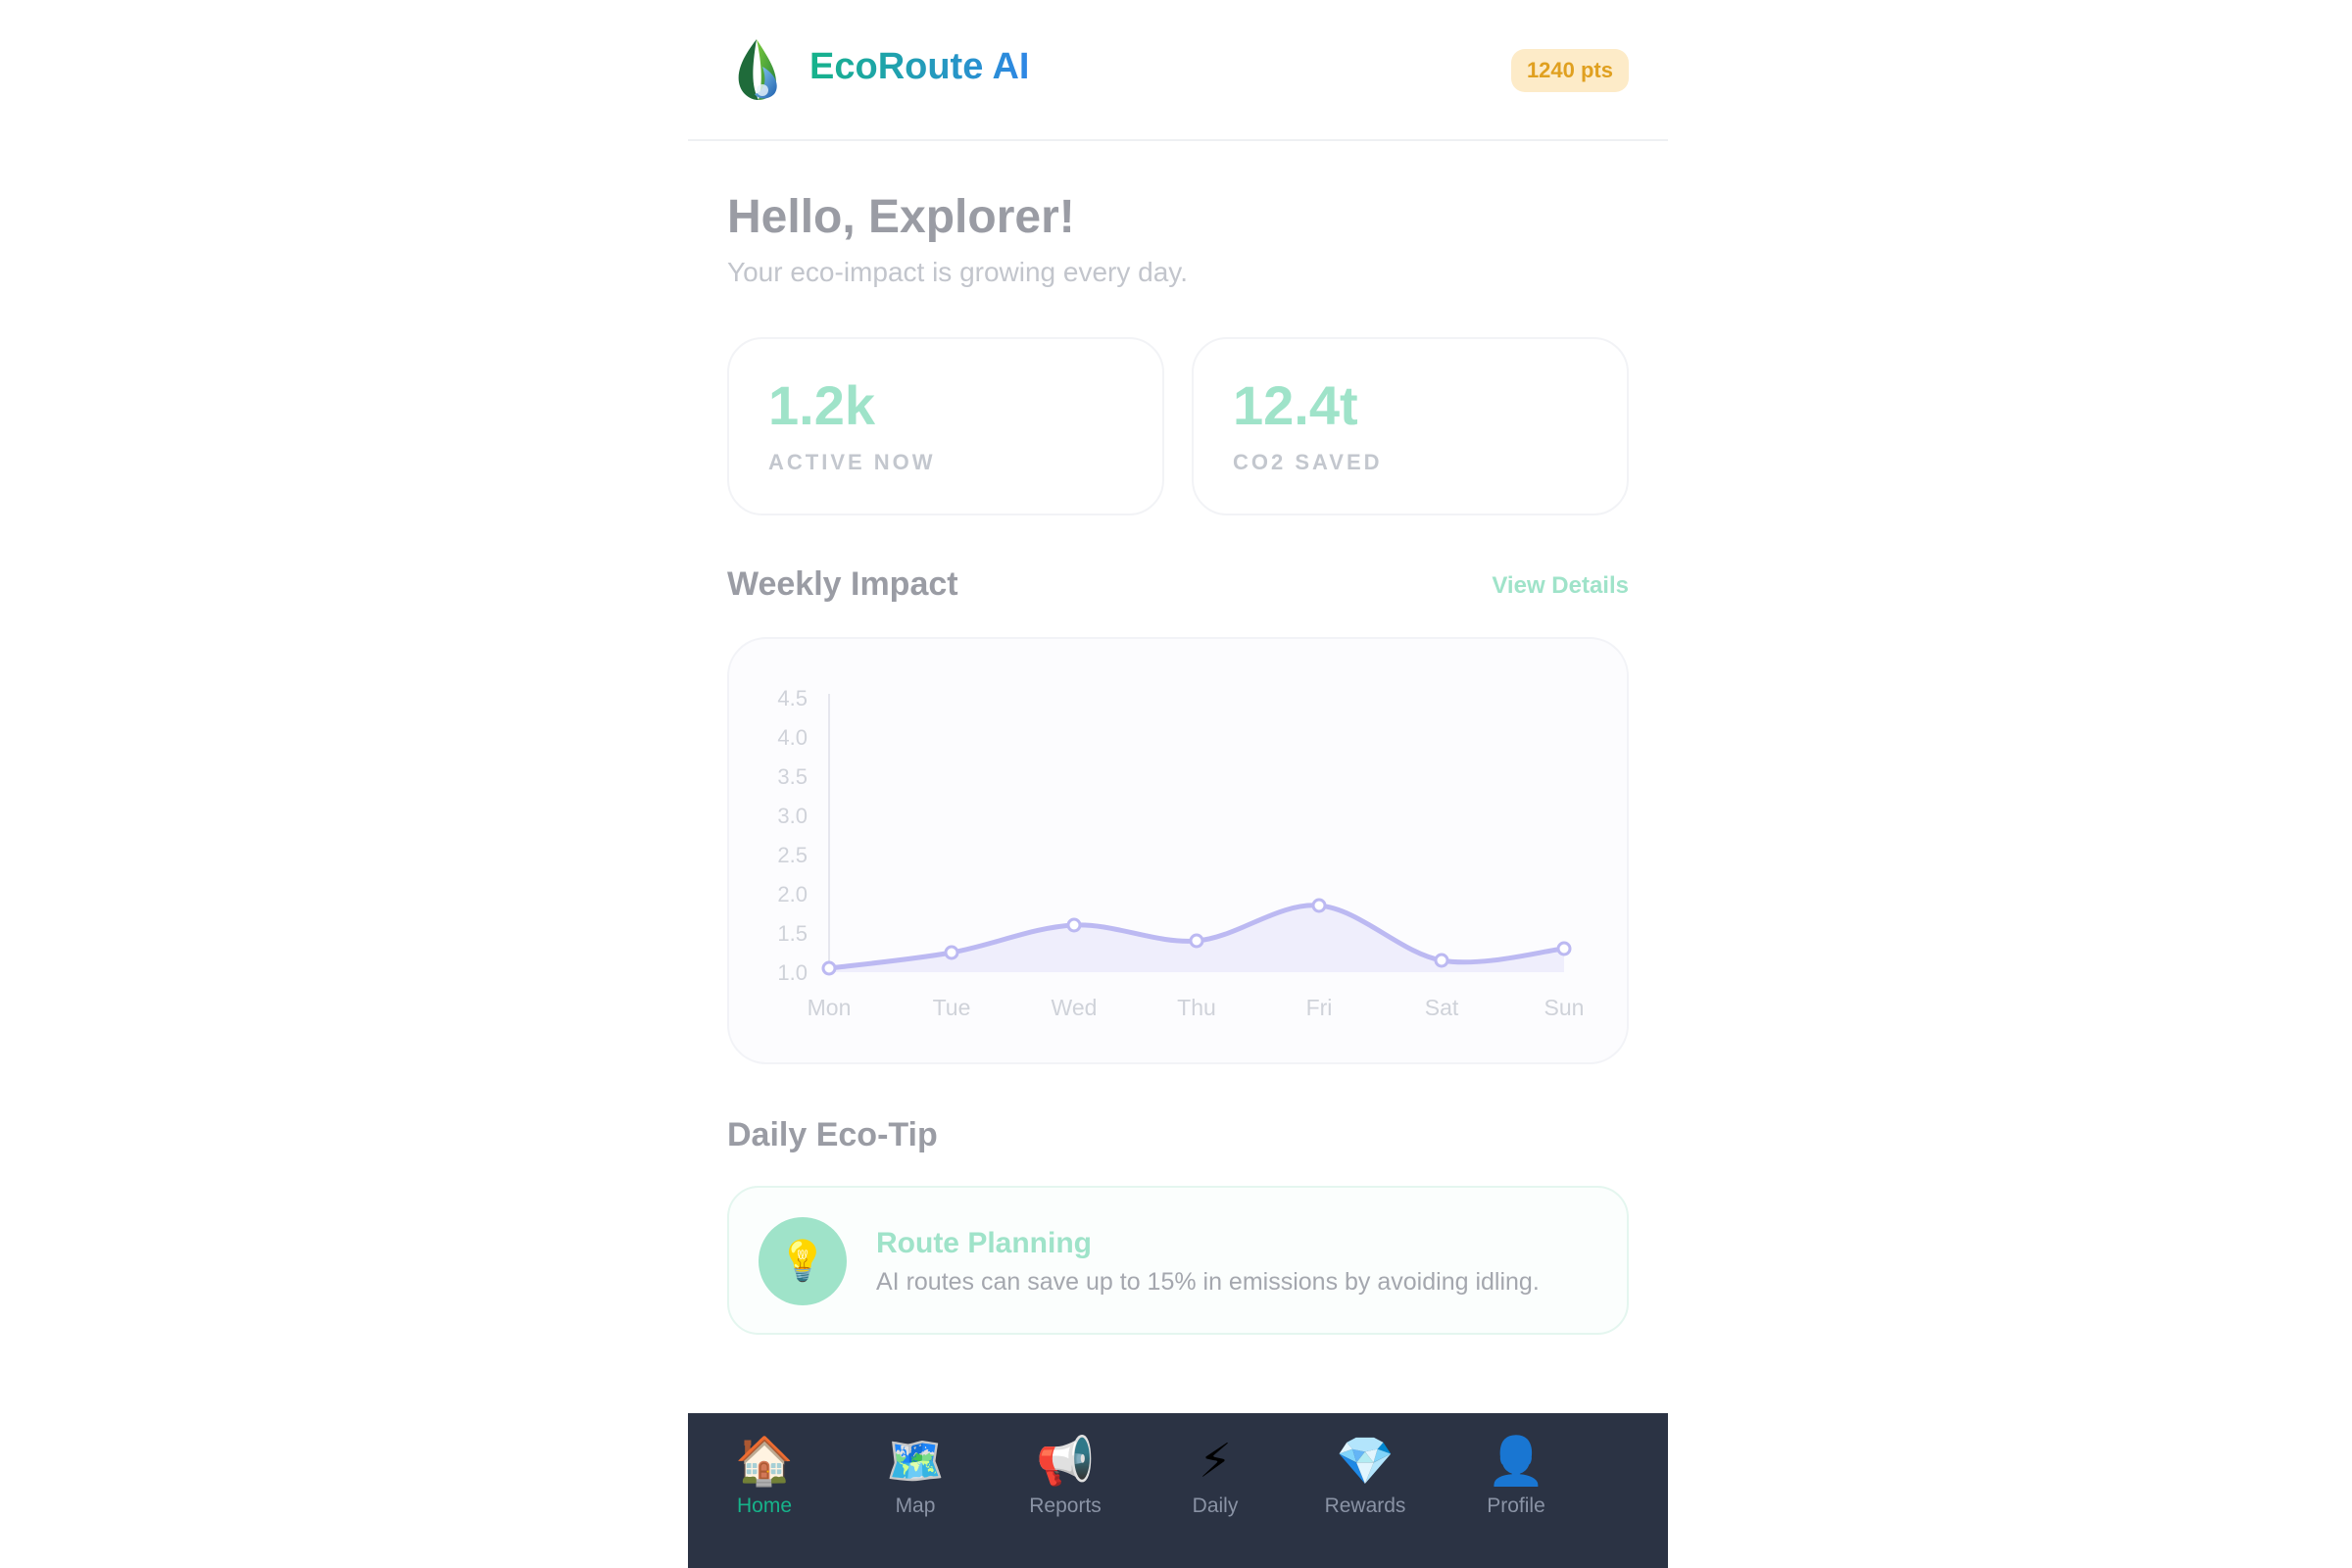  Describe the element at coordinates (803, 1261) in the screenshot. I see `lightbulb-icon: 💡` at that location.